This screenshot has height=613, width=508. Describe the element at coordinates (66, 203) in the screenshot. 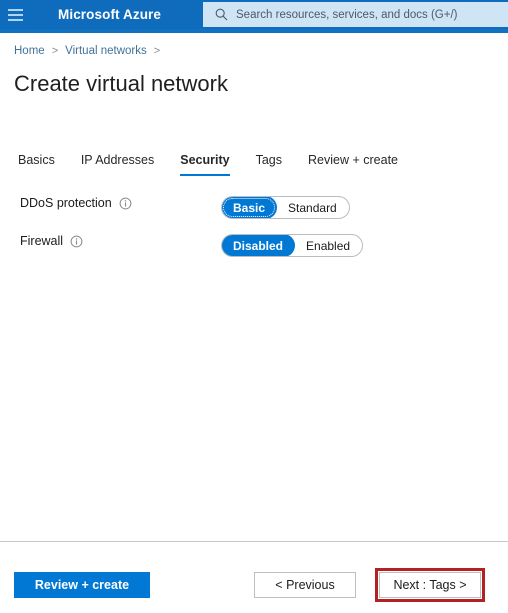

I see `ddos-protection-label: DDoS protection` at that location.